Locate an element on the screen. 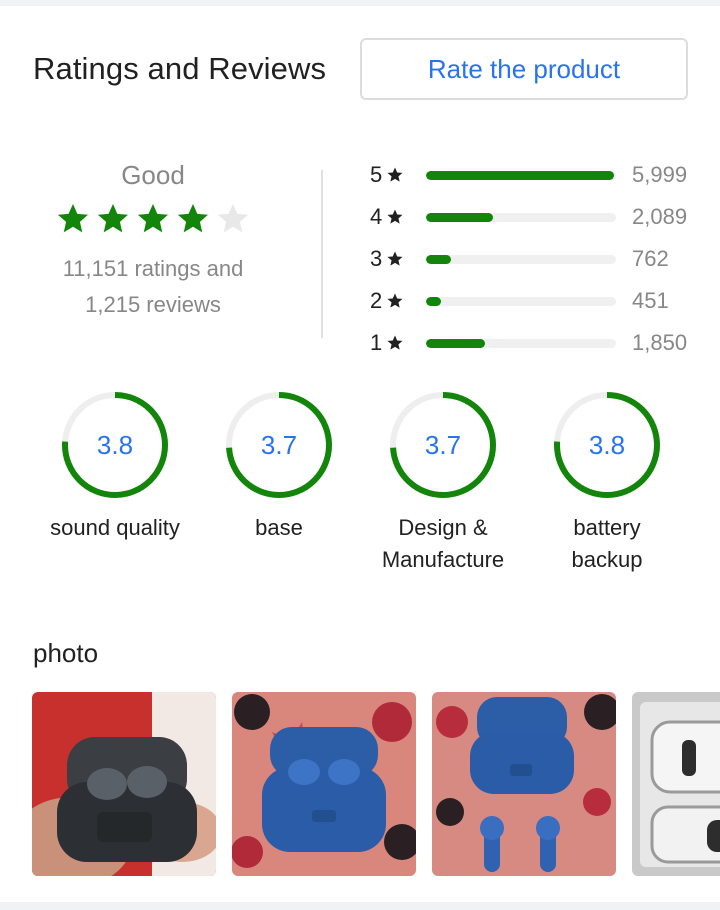 The width and height of the screenshot is (720, 910). reviews-count-text: 1,215 reviews is located at coordinates (153, 304).